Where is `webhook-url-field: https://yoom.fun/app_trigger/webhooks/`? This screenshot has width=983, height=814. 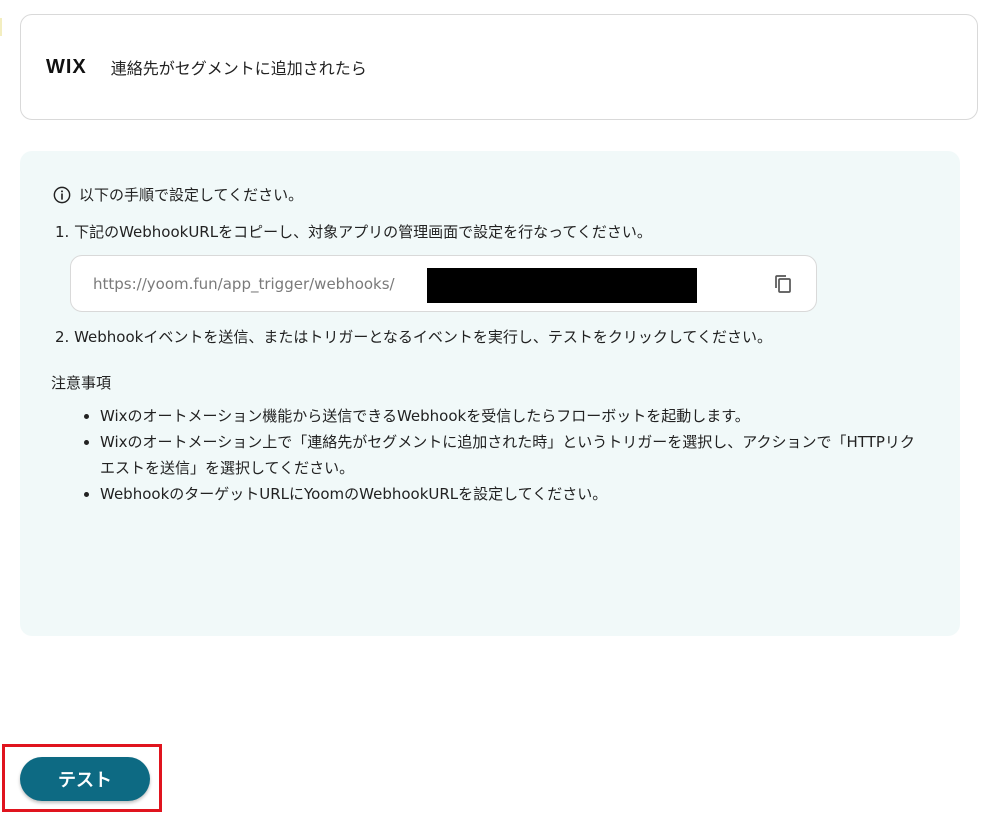 webhook-url-field: https://yoom.fun/app_trigger/webhooks/ is located at coordinates (443, 283).